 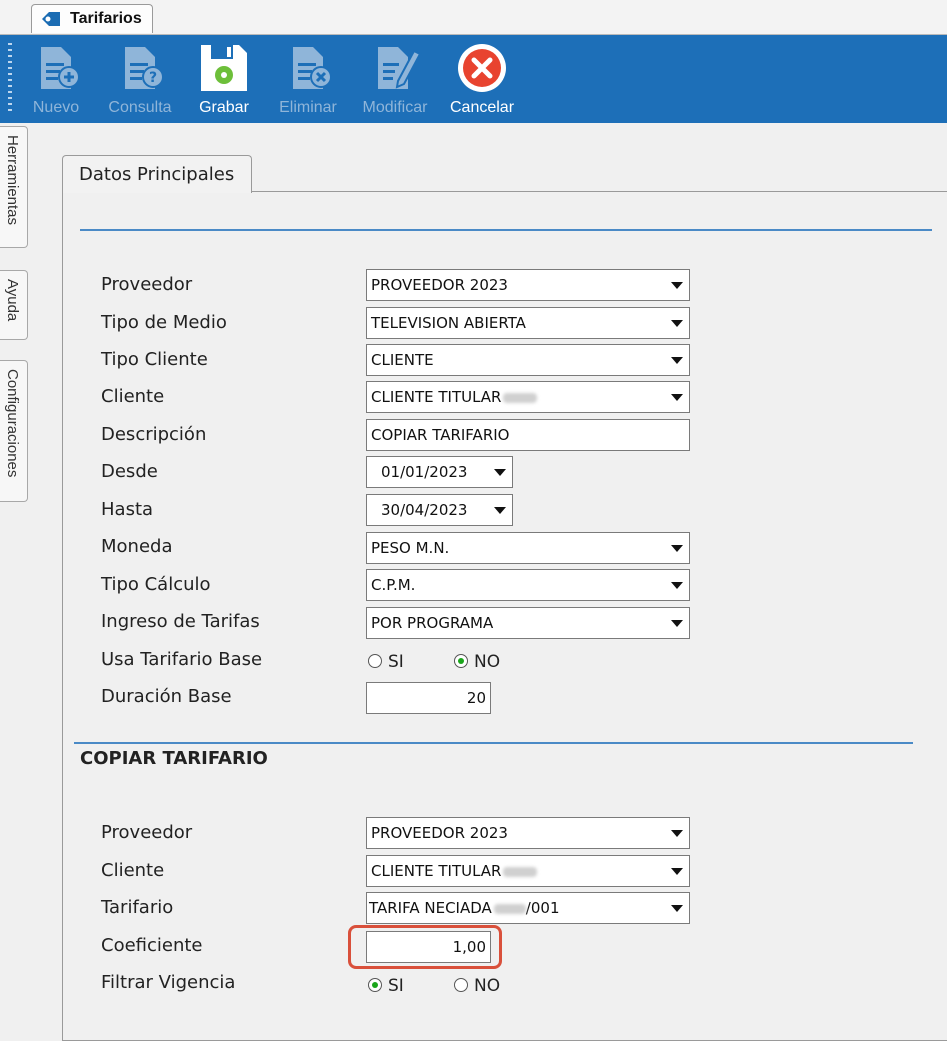 I want to click on save-icon, so click(x=224, y=68).